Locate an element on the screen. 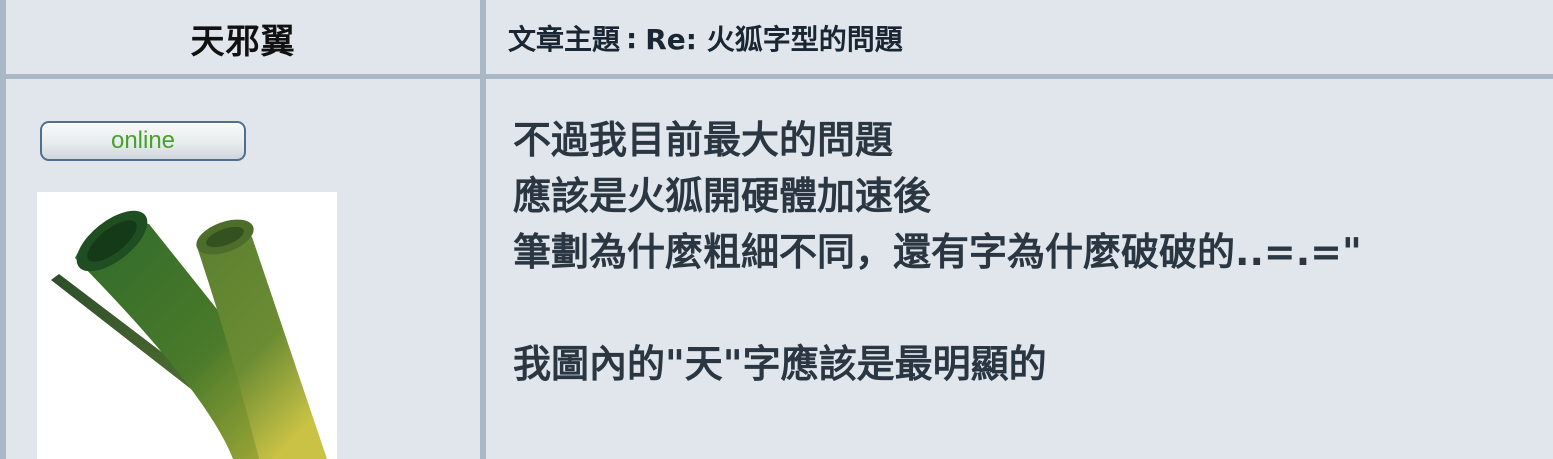  post-line: 不過我目前最大的問題 is located at coordinates (703, 140).